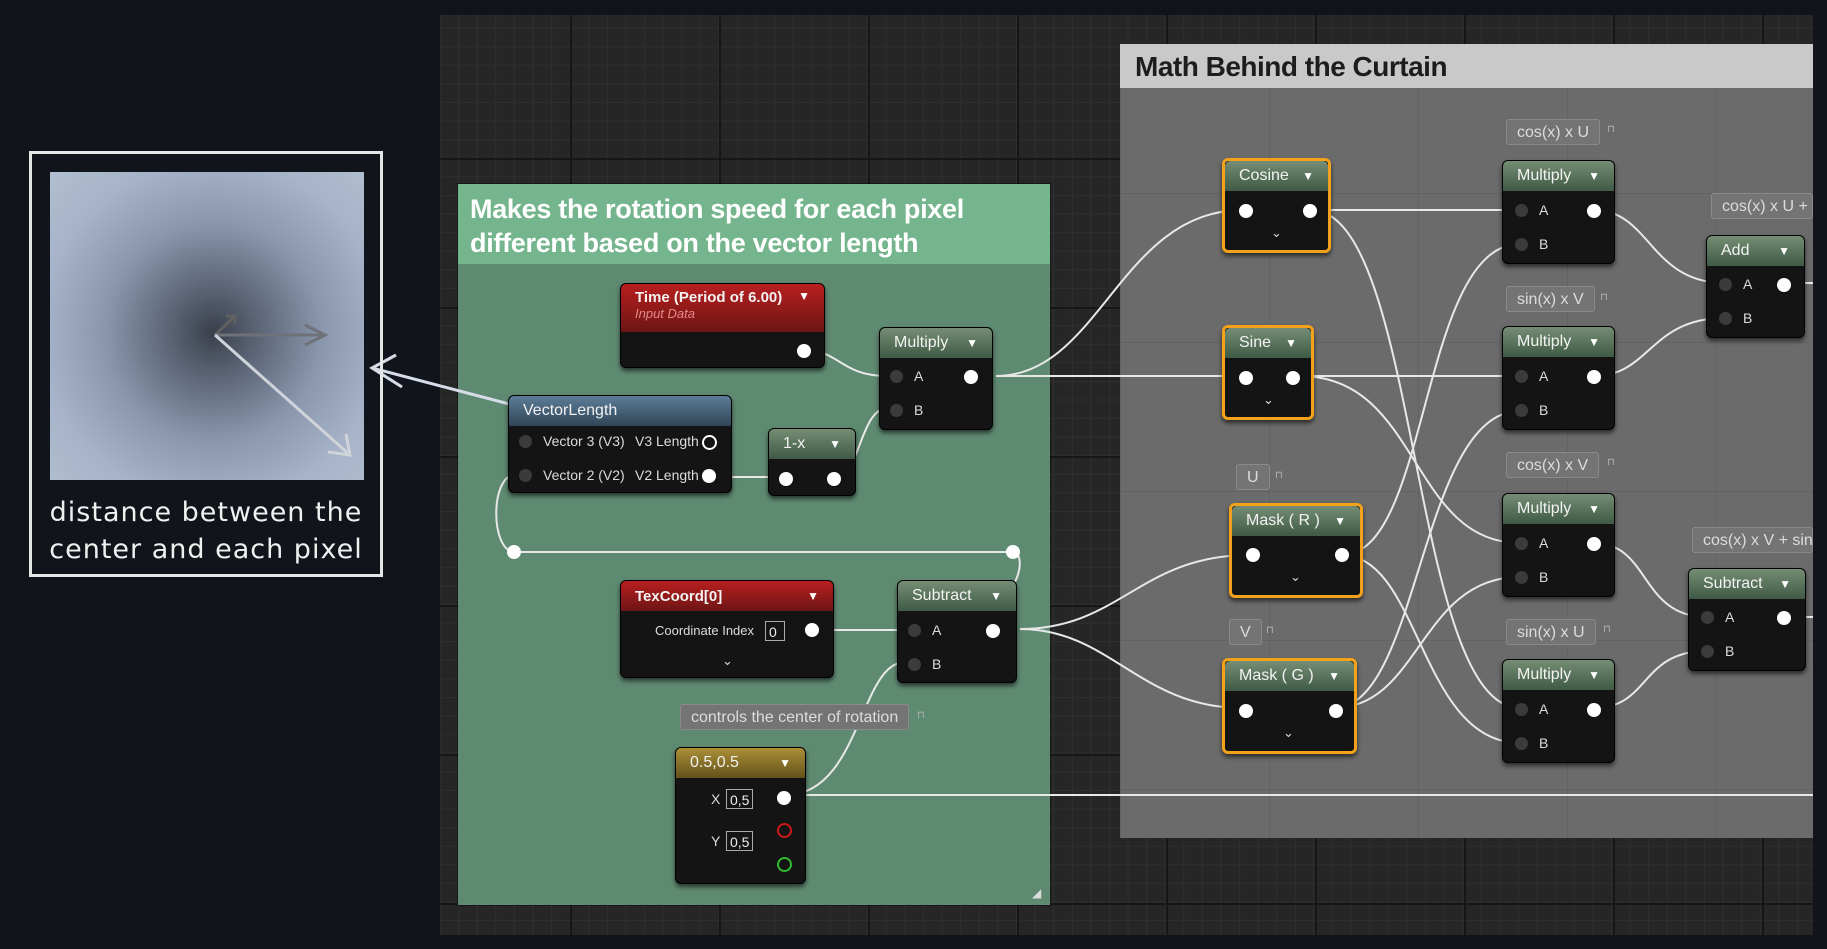 This screenshot has width=1827, height=949. Describe the element at coordinates (784, 864) in the screenshot. I see `output-pin-green` at that location.